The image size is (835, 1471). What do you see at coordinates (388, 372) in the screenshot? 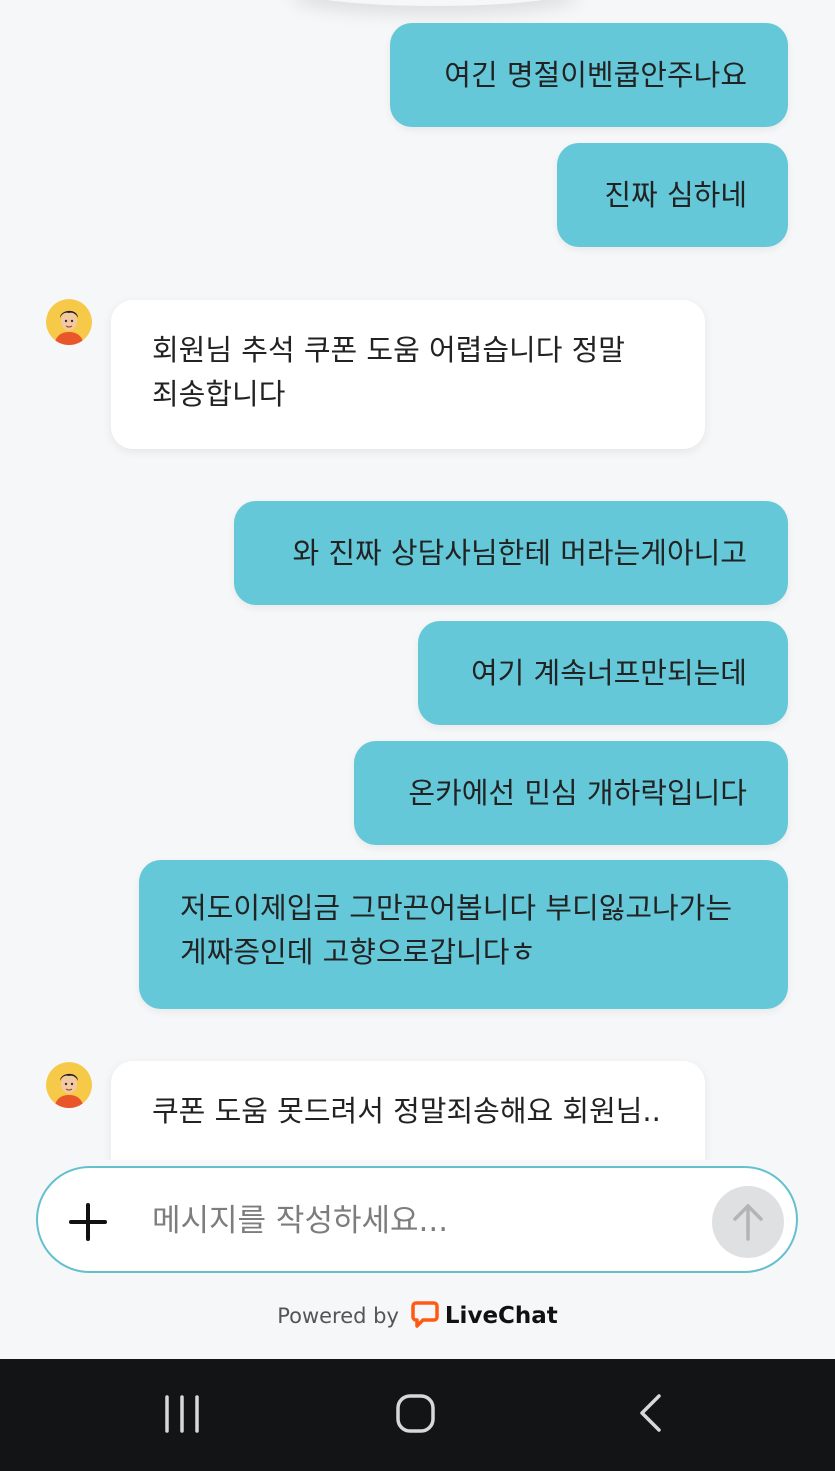
I see `message-text: 회원님 추석 쿠폰 도움 어렵습니다 정말 죄송합니다` at bounding box center [388, 372].